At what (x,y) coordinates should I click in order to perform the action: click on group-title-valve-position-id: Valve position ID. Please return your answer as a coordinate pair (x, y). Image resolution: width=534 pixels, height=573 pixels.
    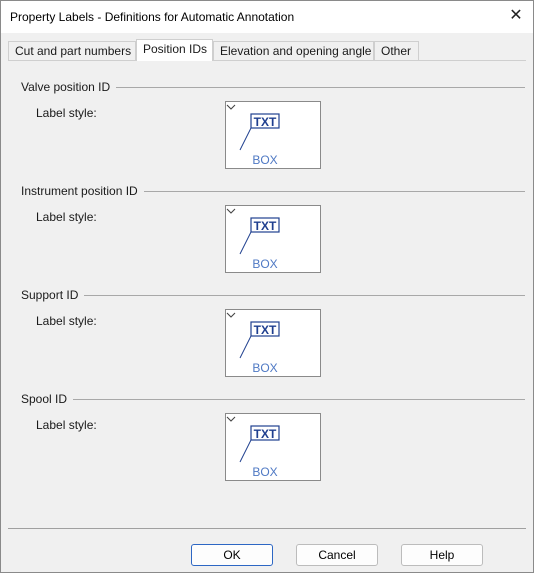
    Looking at the image, I should click on (69, 87).